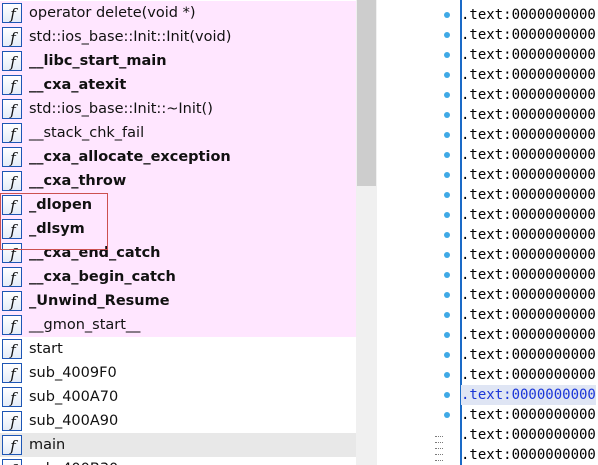 This screenshot has width=598, height=465. What do you see at coordinates (178, 85) in the screenshot?
I see `function-row: f __cxa_atexit` at bounding box center [178, 85].